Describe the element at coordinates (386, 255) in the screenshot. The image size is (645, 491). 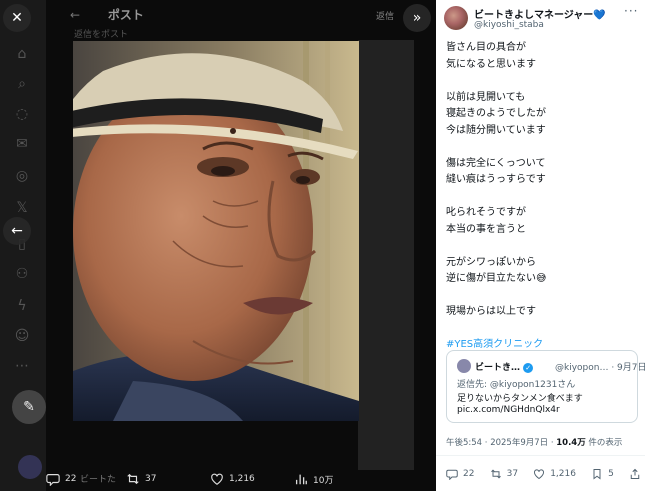
I see `background-column` at that location.